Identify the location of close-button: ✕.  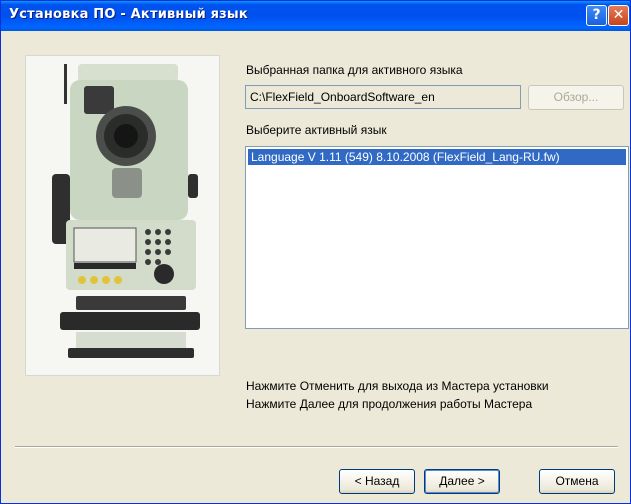
(618, 15).